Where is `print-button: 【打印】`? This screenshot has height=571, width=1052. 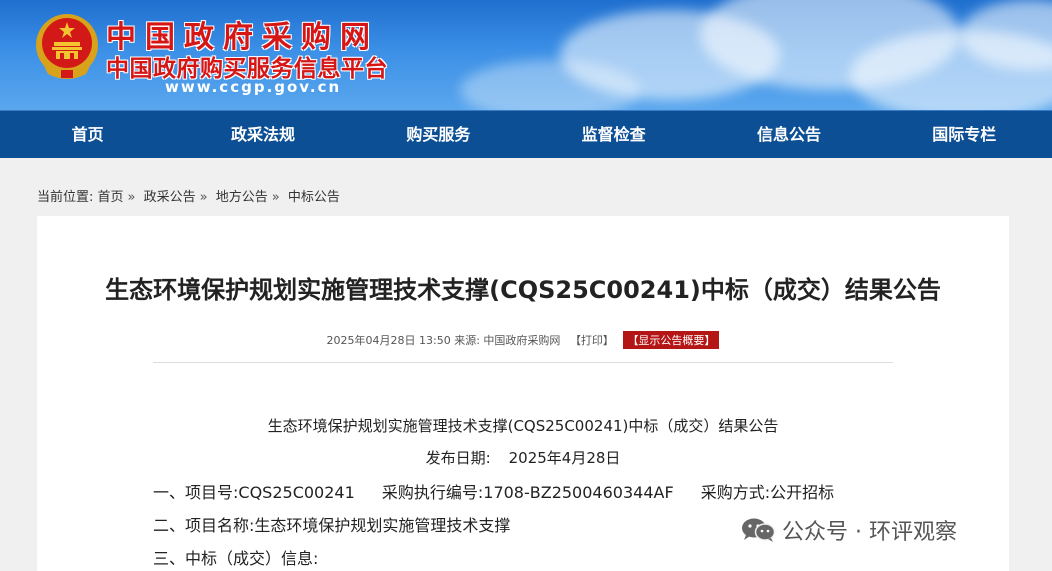 print-button: 【打印】 is located at coordinates (592, 340).